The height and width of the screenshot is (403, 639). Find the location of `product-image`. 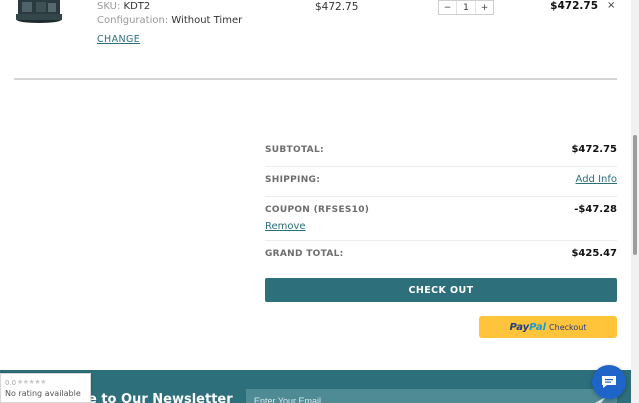

product-image is located at coordinates (39, 12).